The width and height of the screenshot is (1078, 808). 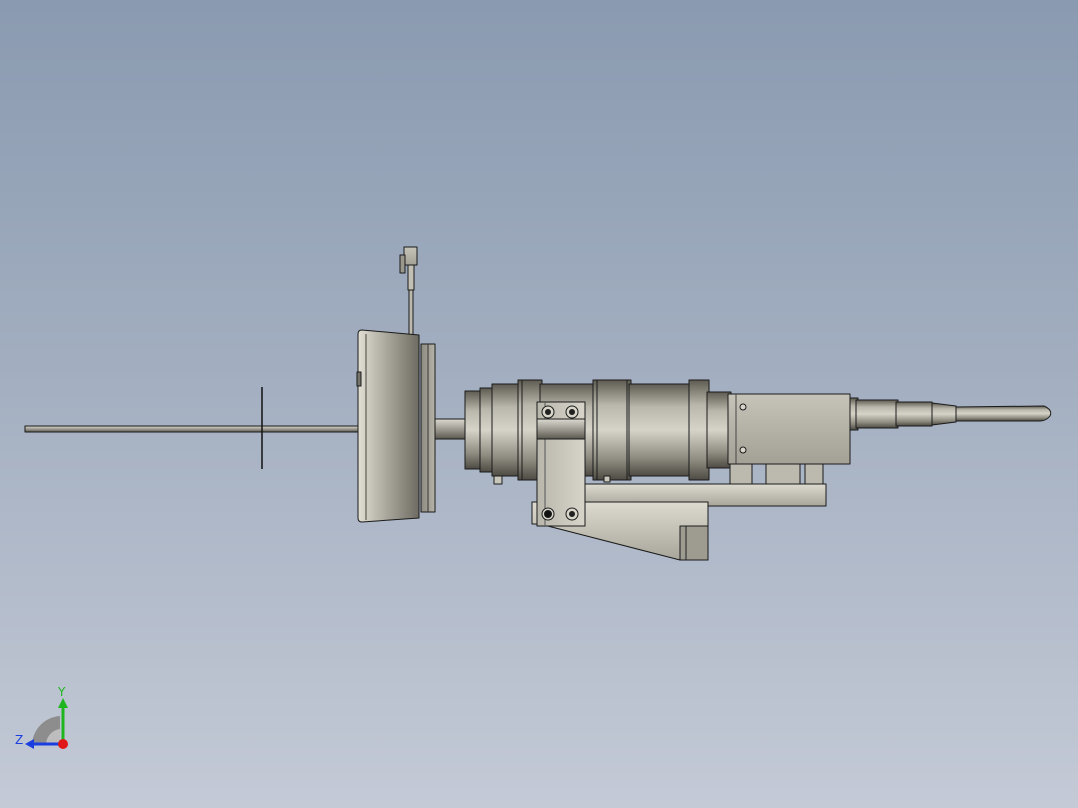 What do you see at coordinates (193, 429) in the screenshot?
I see `probe-rod` at bounding box center [193, 429].